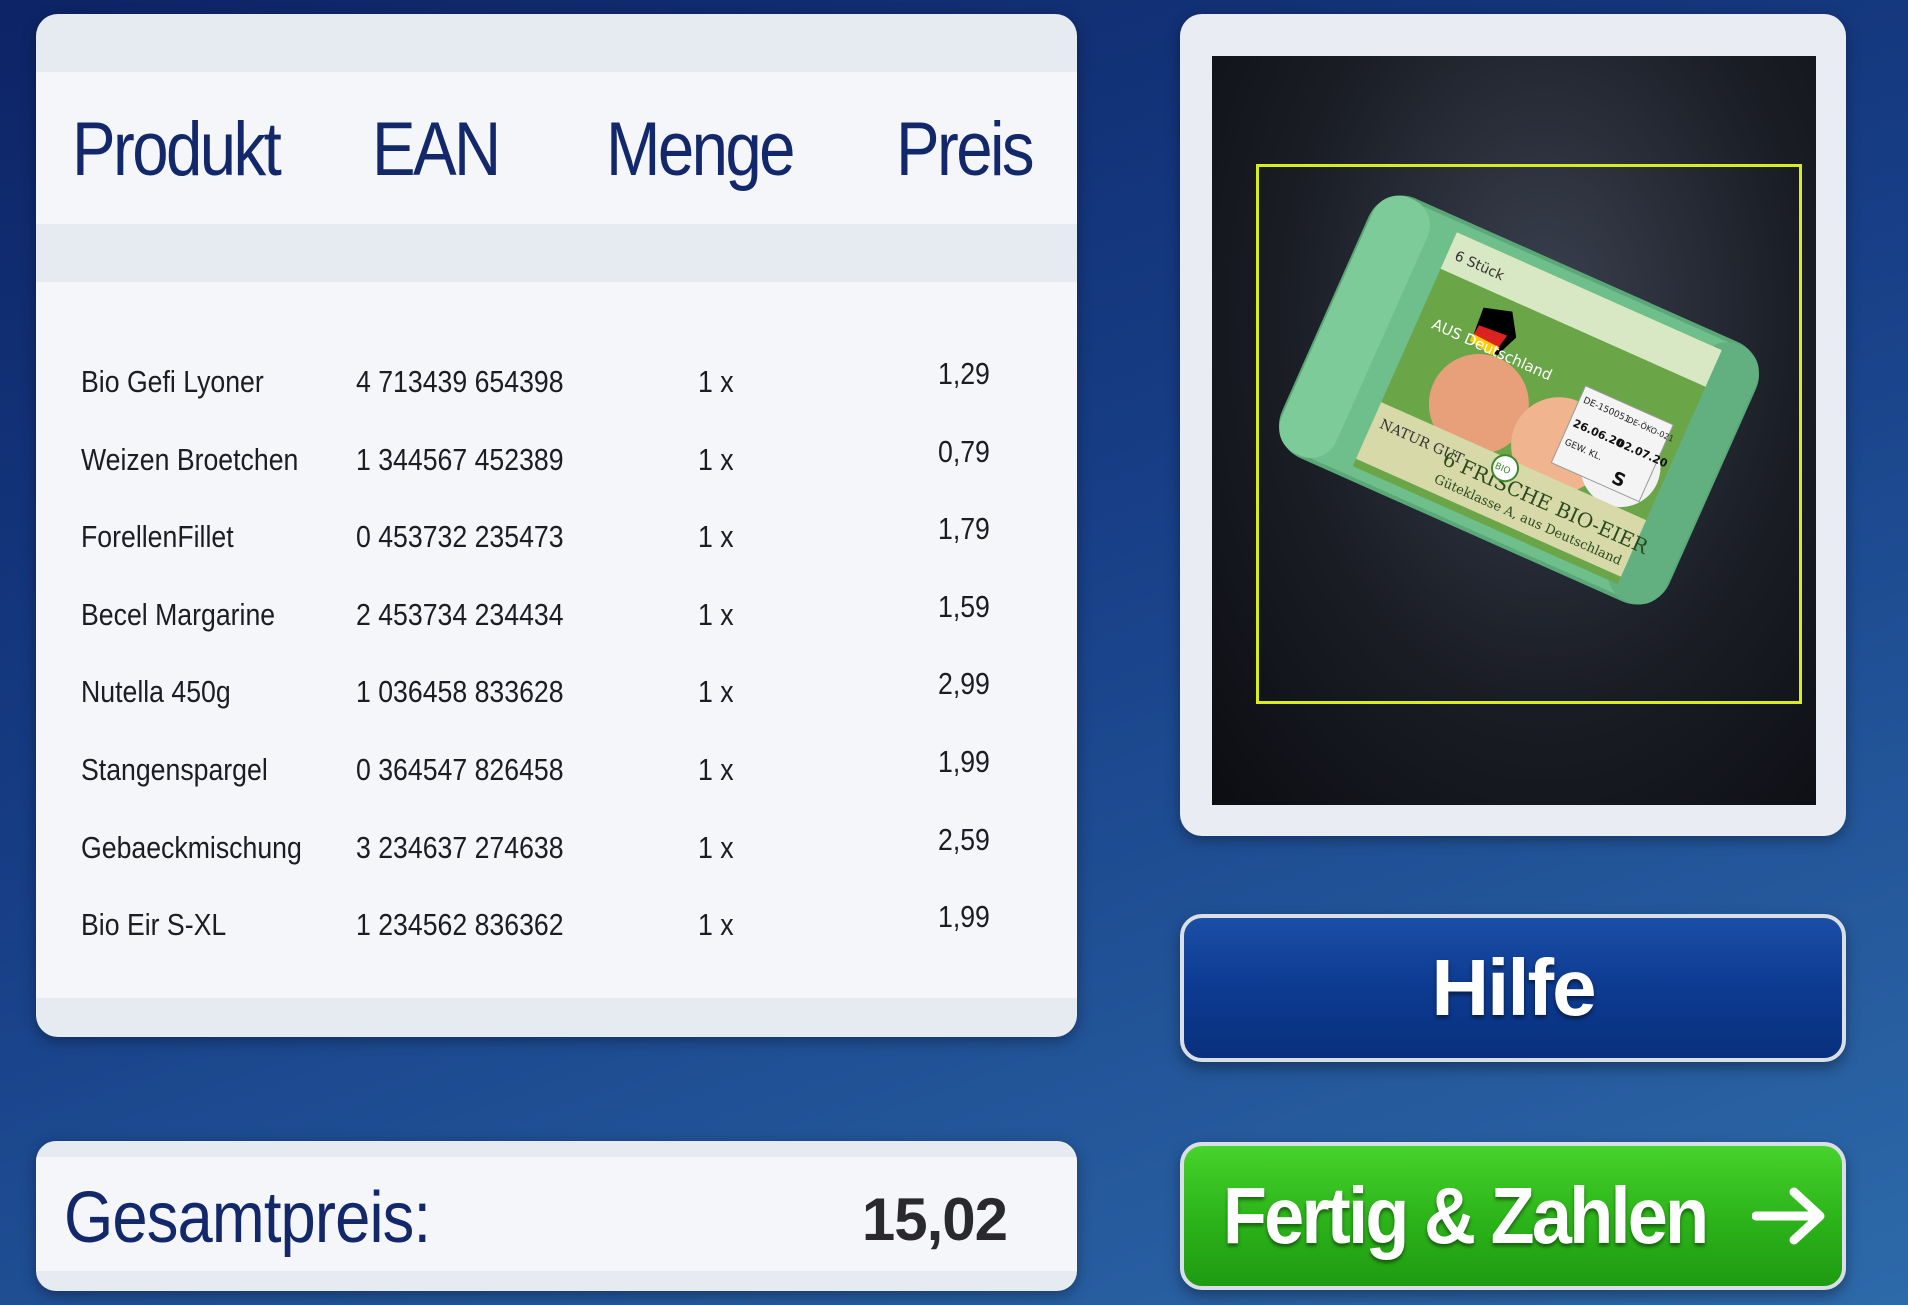 This screenshot has width=1908, height=1305. I want to click on arrow-right-icon, so click(1788, 1216).